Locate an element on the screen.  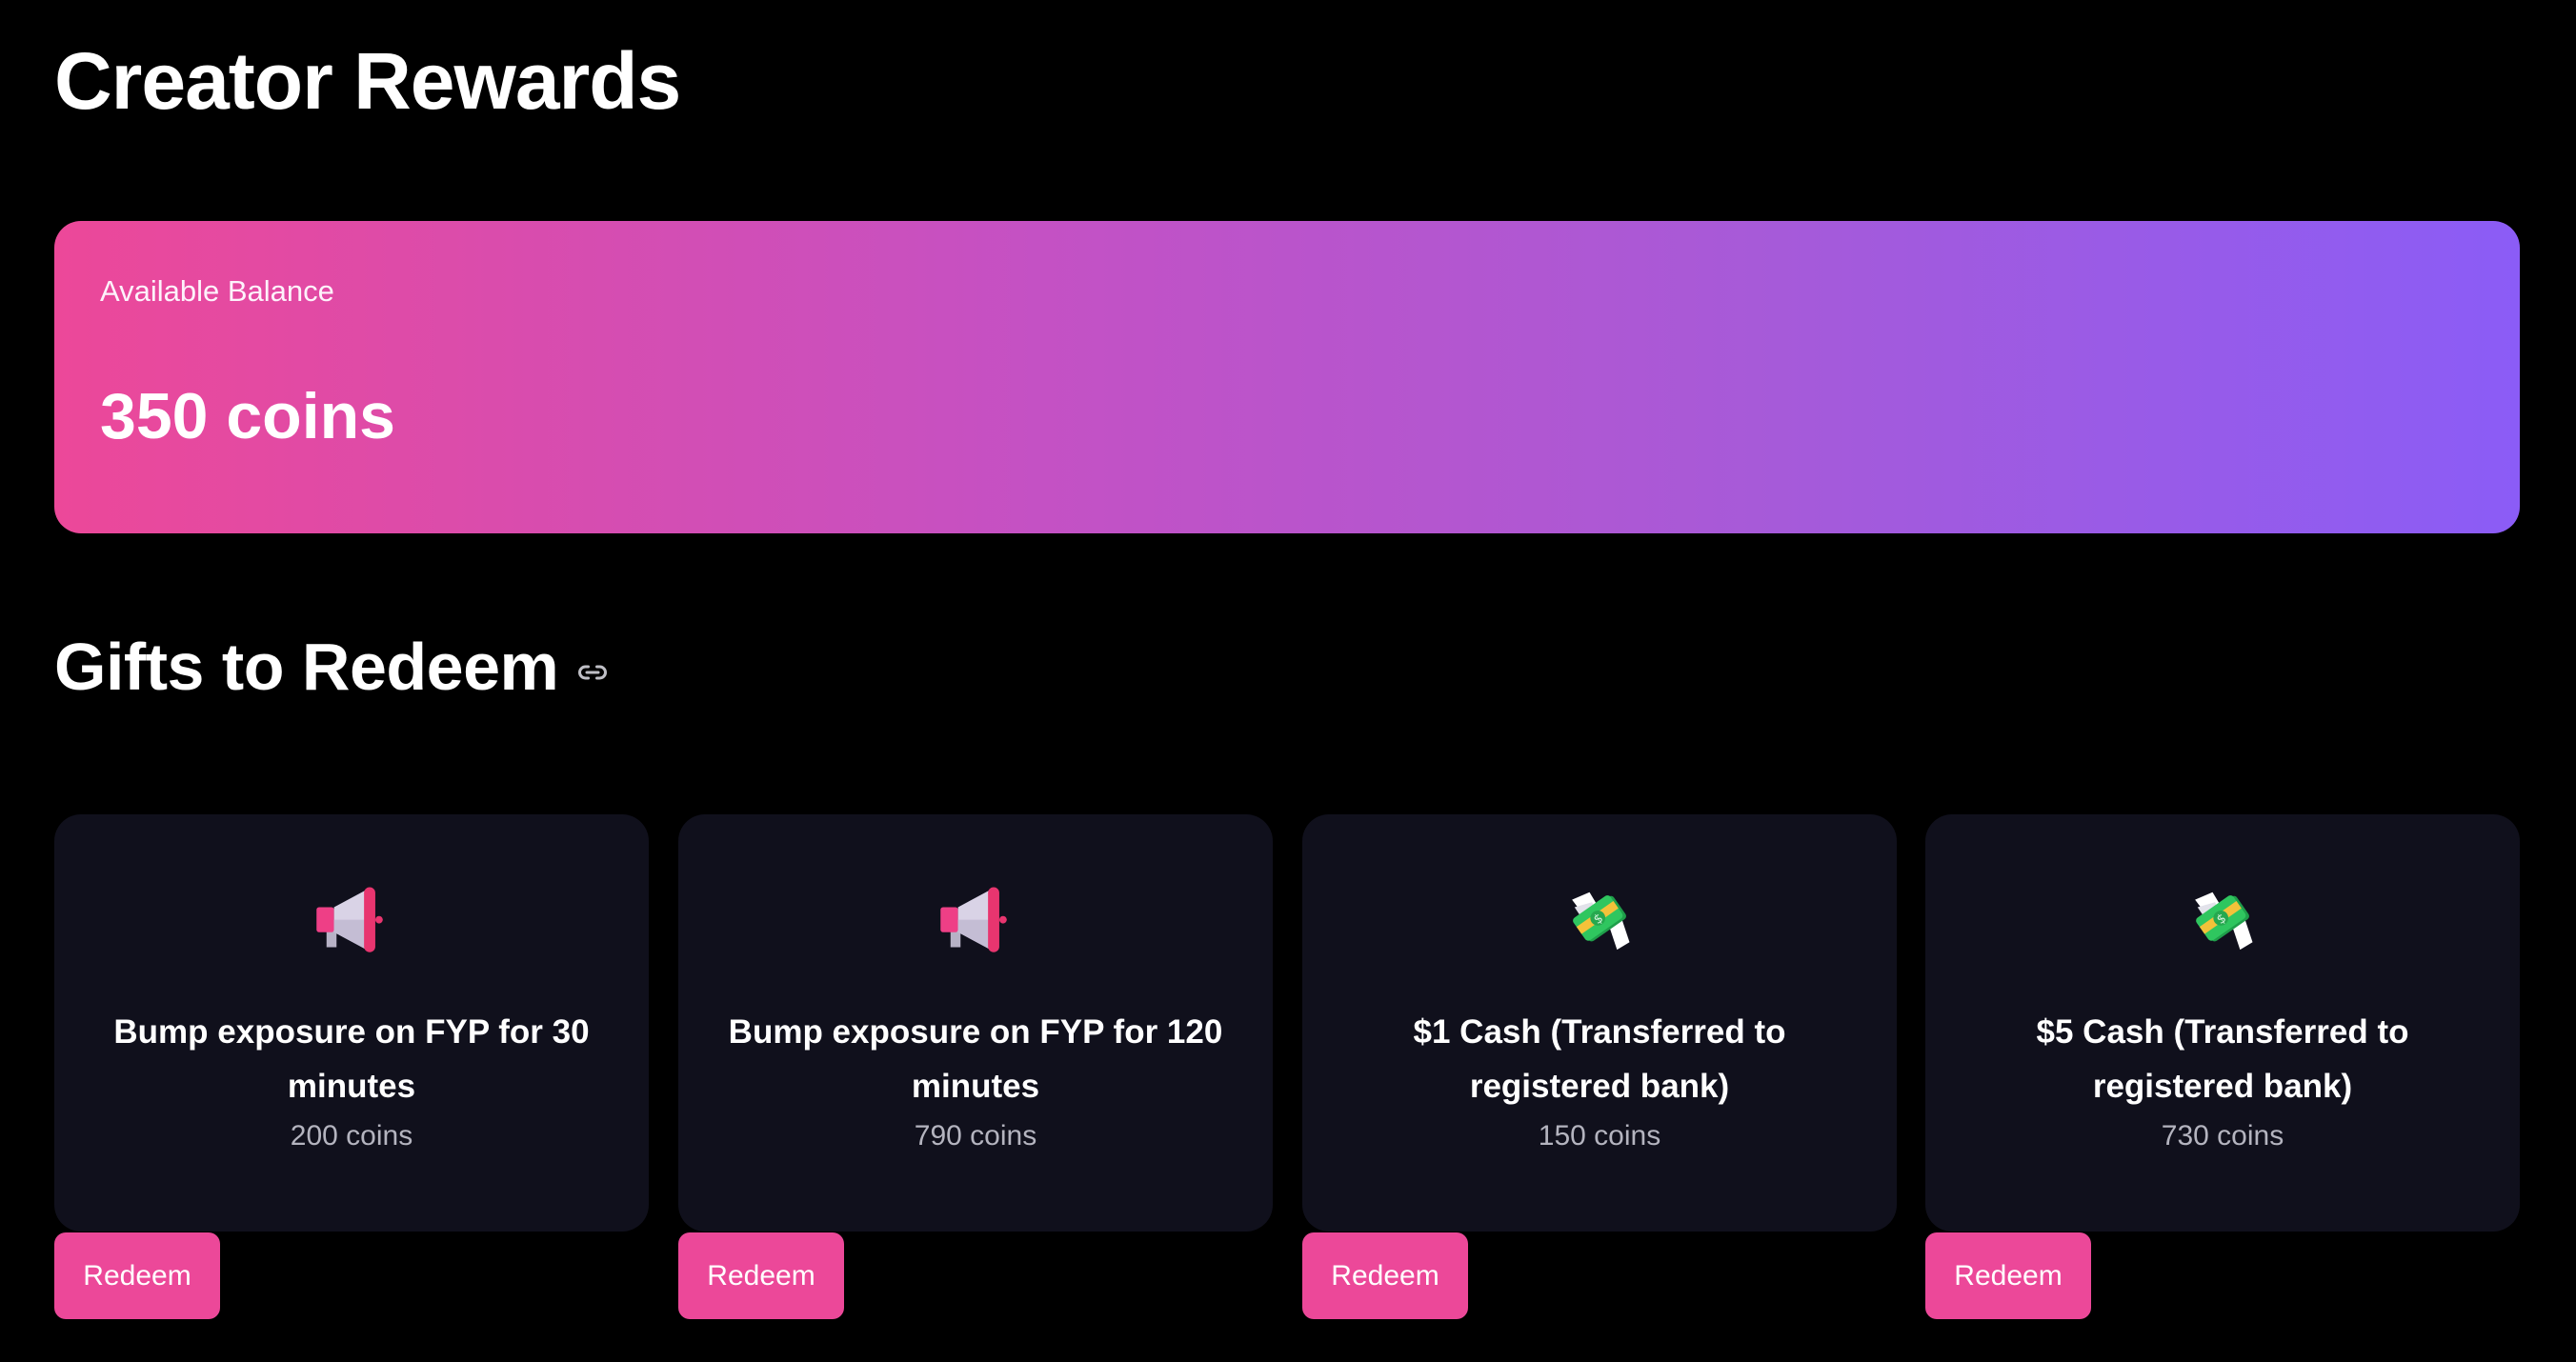
gift-title: $5 Cash (Transferred to registered bank) is located at coordinates (2223, 1059).